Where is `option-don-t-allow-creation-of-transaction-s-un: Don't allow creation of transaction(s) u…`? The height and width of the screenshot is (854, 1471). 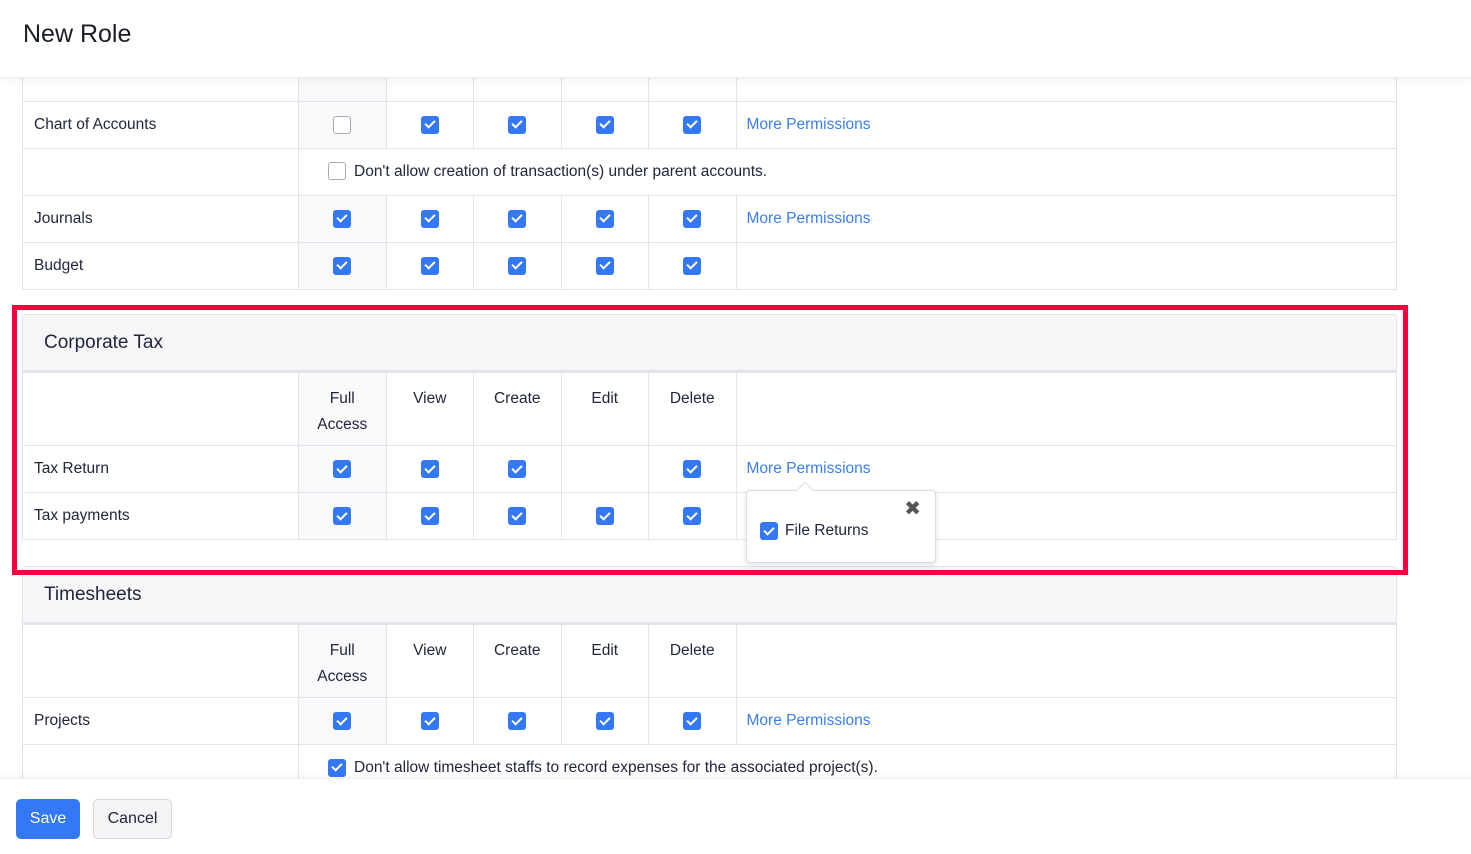 option-don-t-allow-creation-of-transaction-s-un: Don't allow creation of transaction(s) u… is located at coordinates (547, 171).